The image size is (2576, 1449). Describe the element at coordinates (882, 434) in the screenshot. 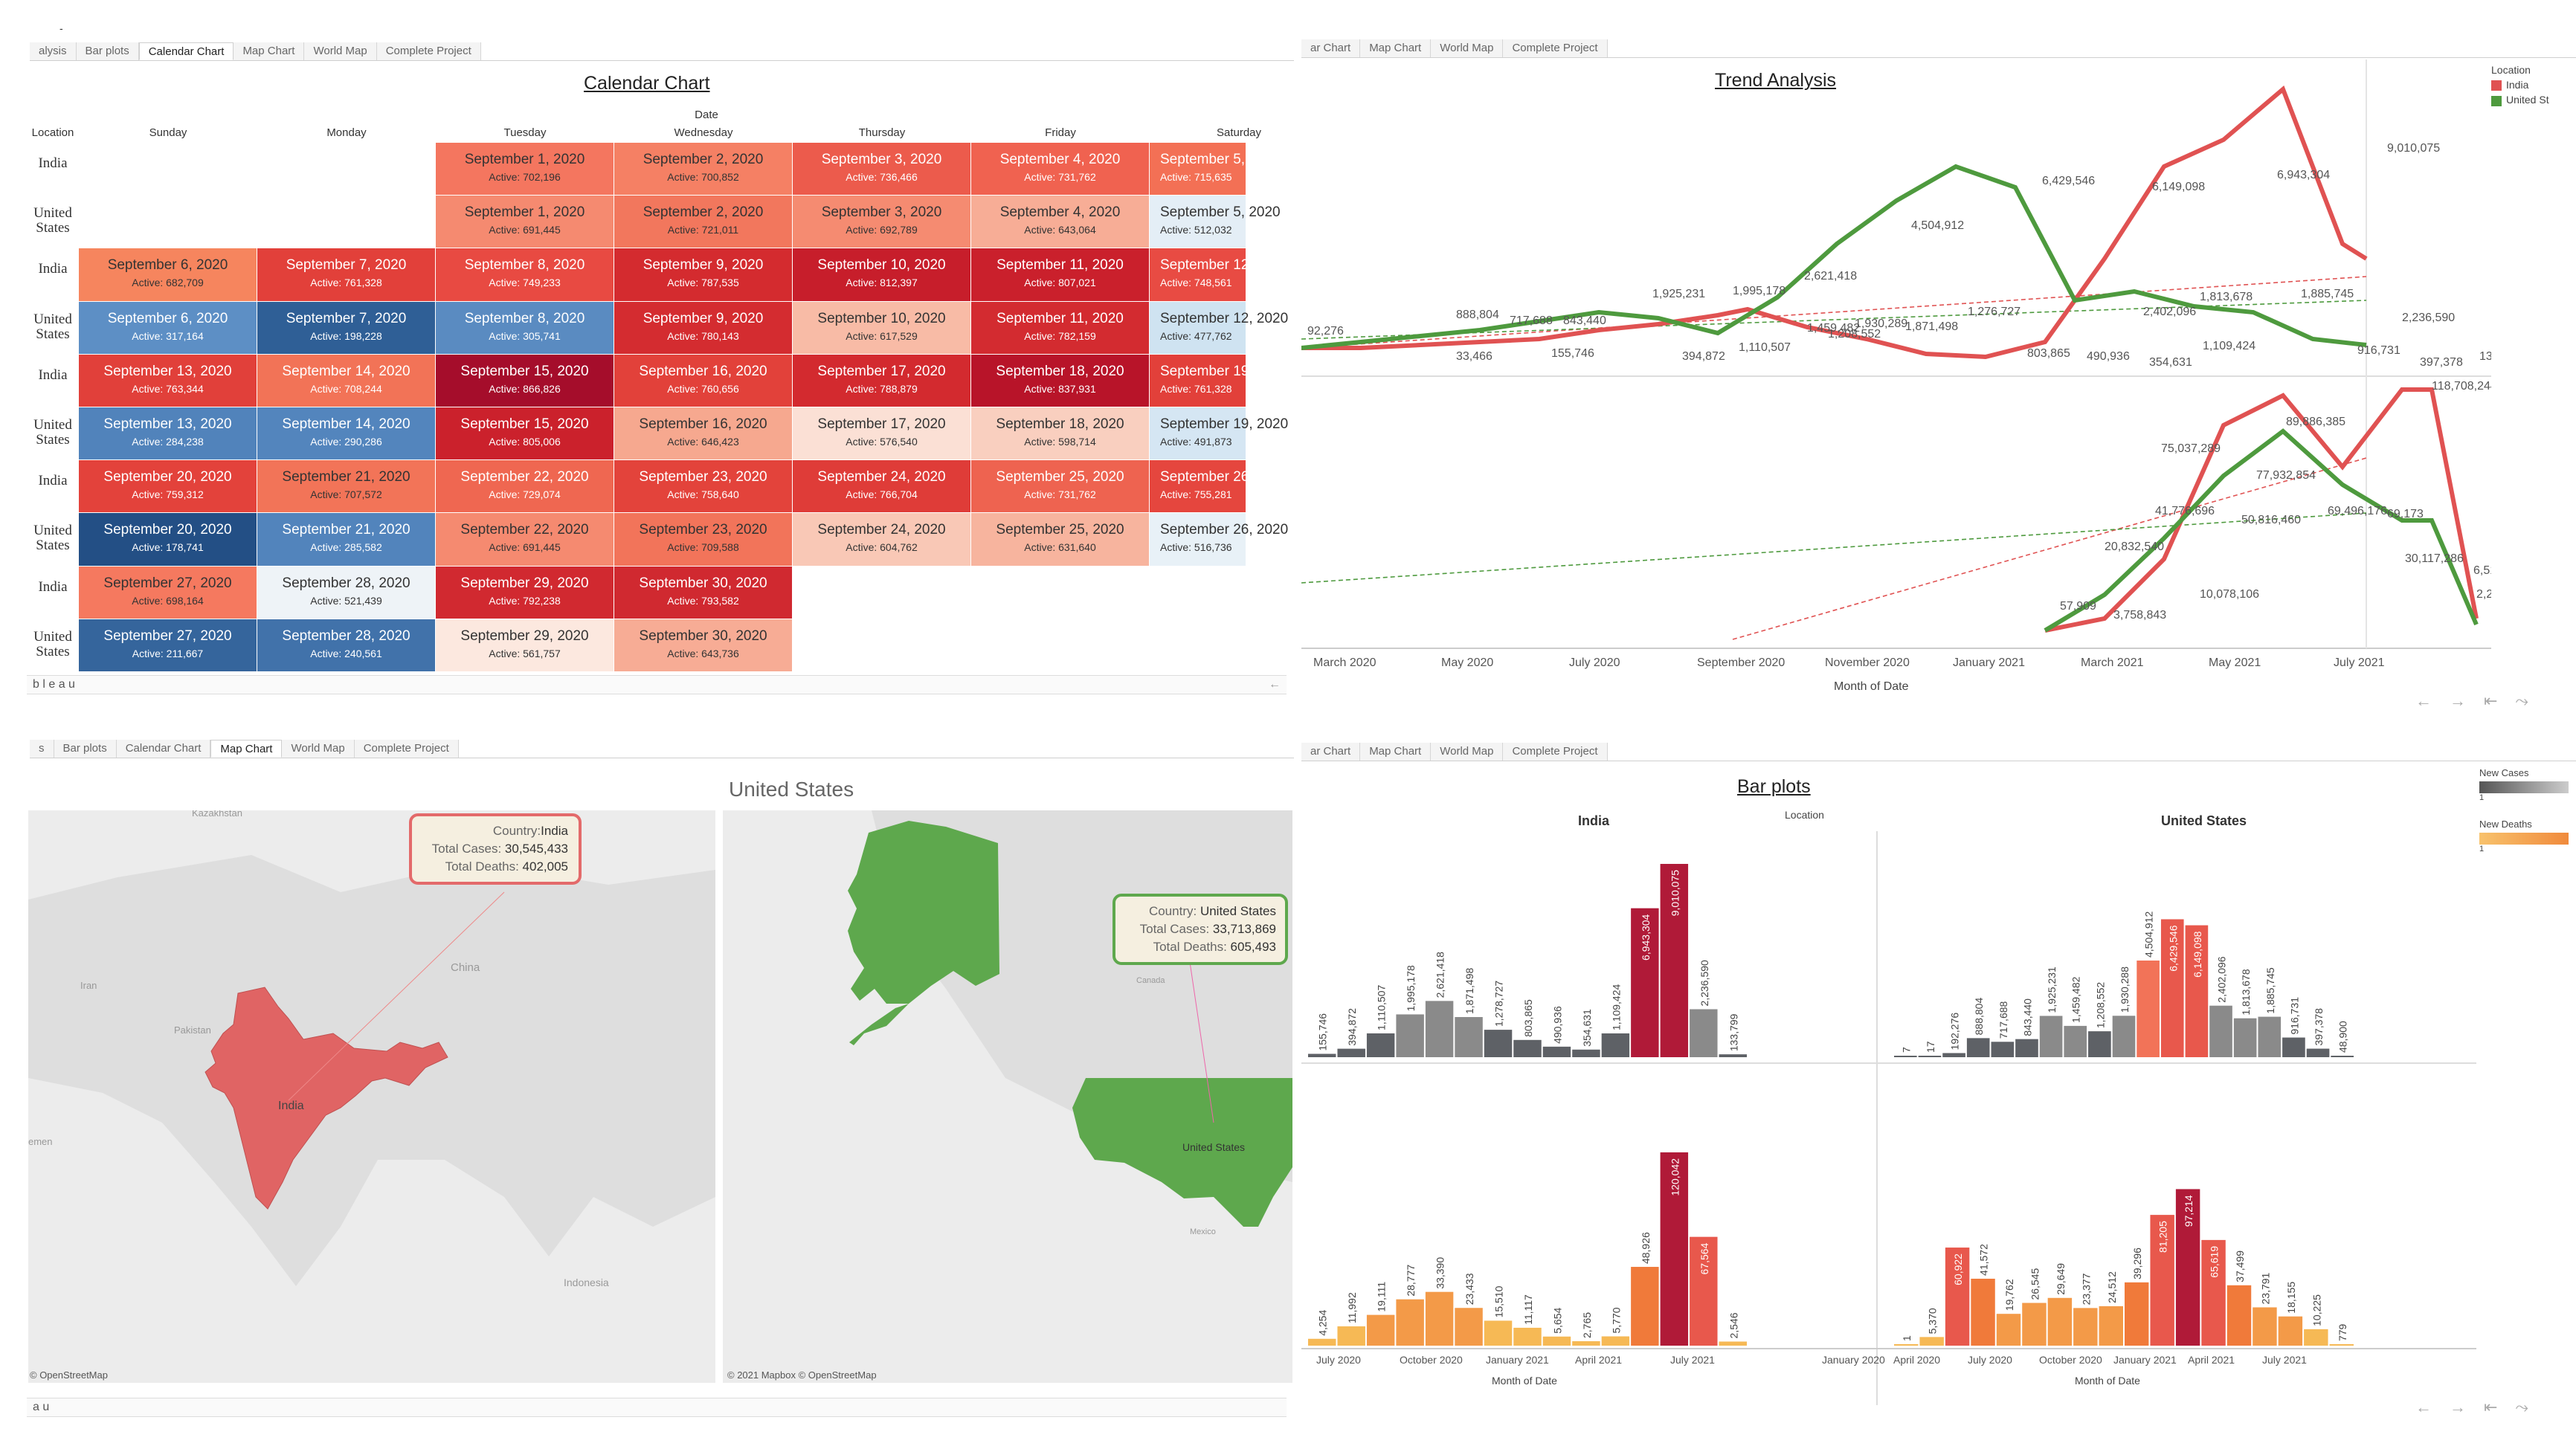

I see `calendar-cell: September 17, 2020 Active: 576,540` at that location.